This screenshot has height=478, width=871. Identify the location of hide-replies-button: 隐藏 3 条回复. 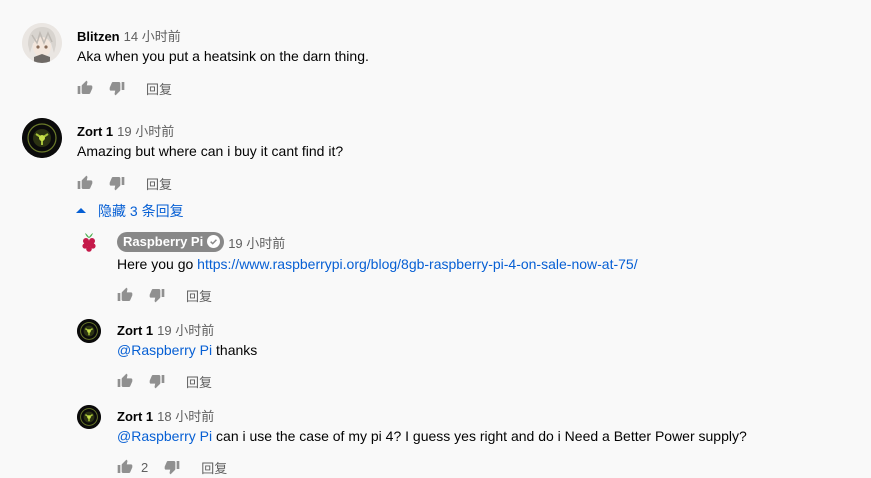
(130, 211).